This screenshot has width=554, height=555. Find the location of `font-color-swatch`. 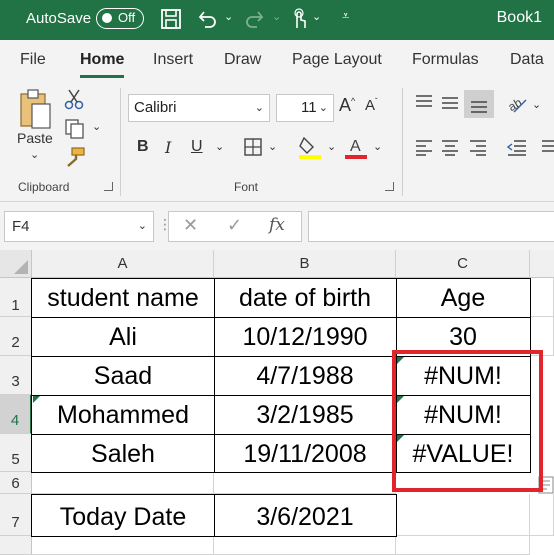

font-color-swatch is located at coordinates (356, 157).